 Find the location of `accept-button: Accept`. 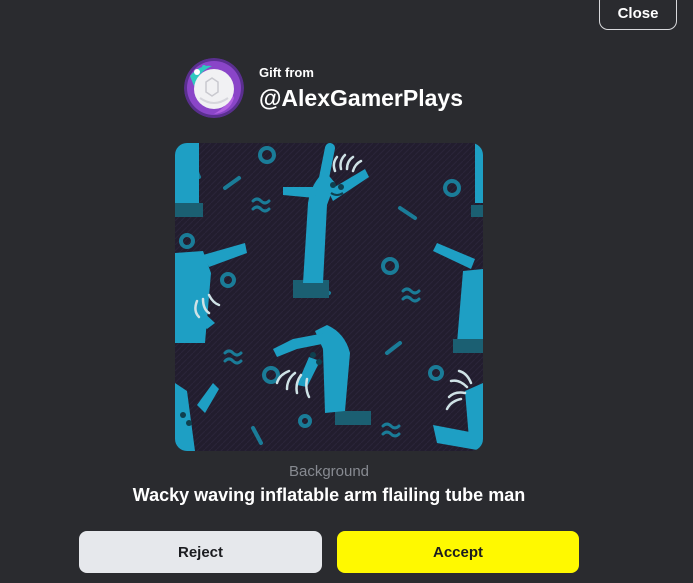

accept-button: Accept is located at coordinates (458, 552).